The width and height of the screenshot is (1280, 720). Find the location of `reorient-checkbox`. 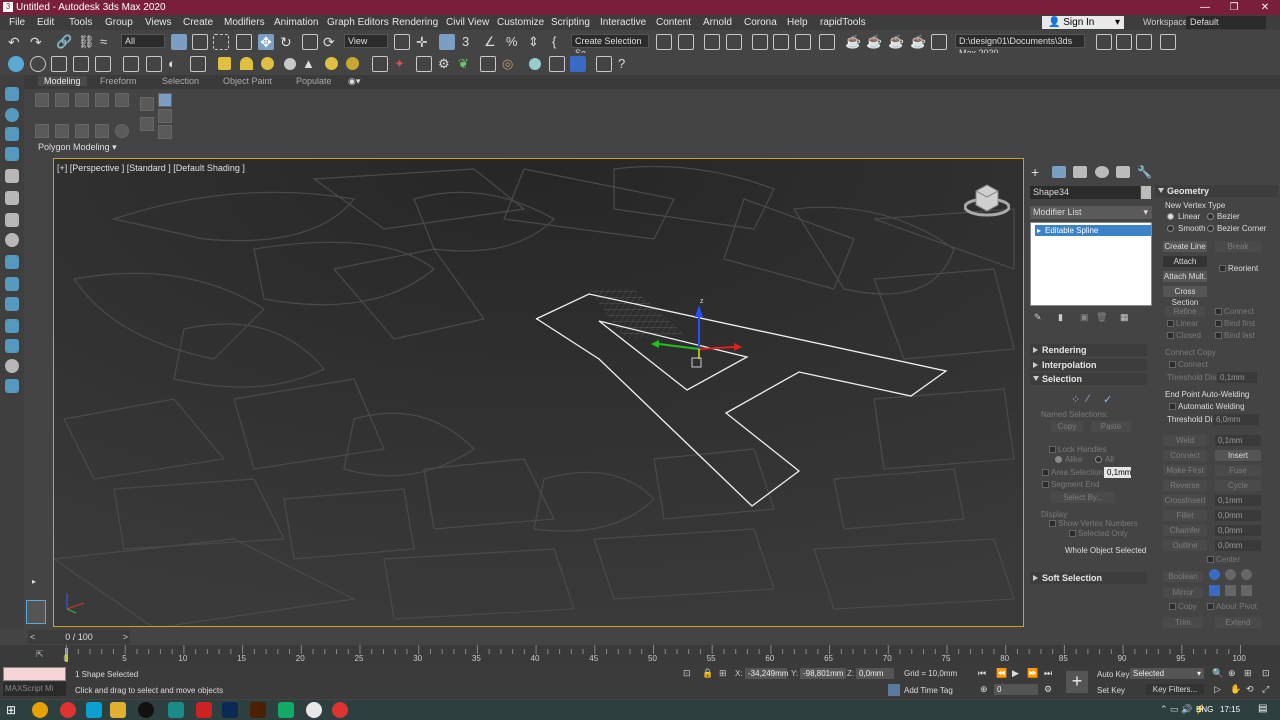

reorient-checkbox is located at coordinates (1222, 268).